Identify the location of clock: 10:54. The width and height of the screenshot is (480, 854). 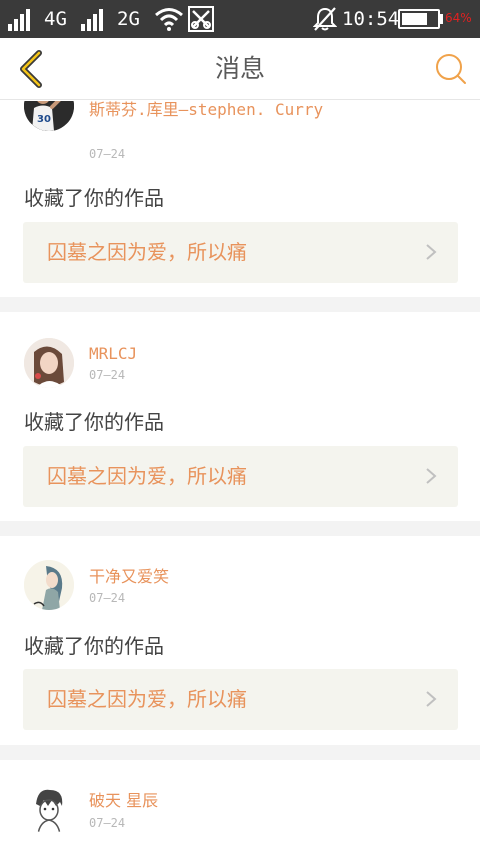
(371, 19).